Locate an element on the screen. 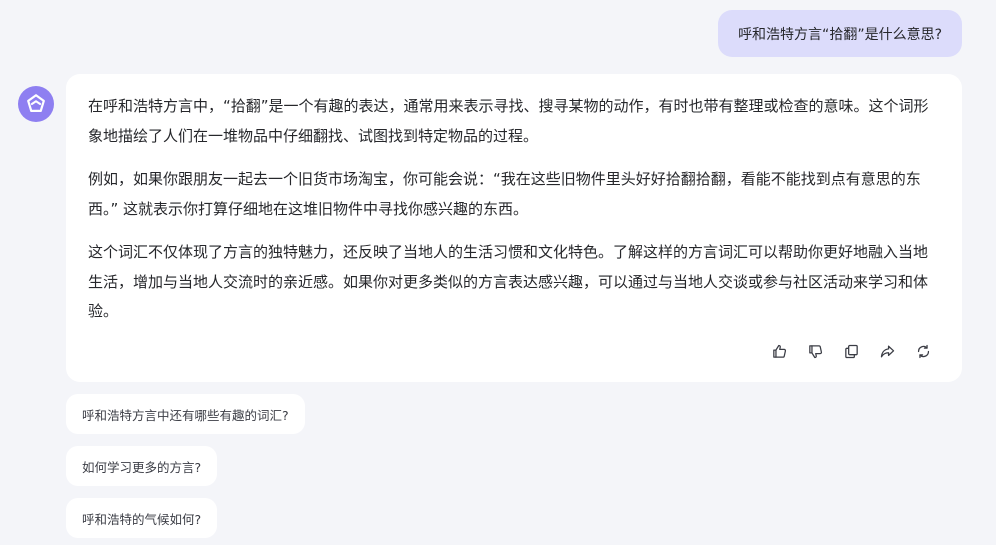  user-message-bubble: 呼和浩特方言“拾翻”是什么意思? is located at coordinates (840, 33).